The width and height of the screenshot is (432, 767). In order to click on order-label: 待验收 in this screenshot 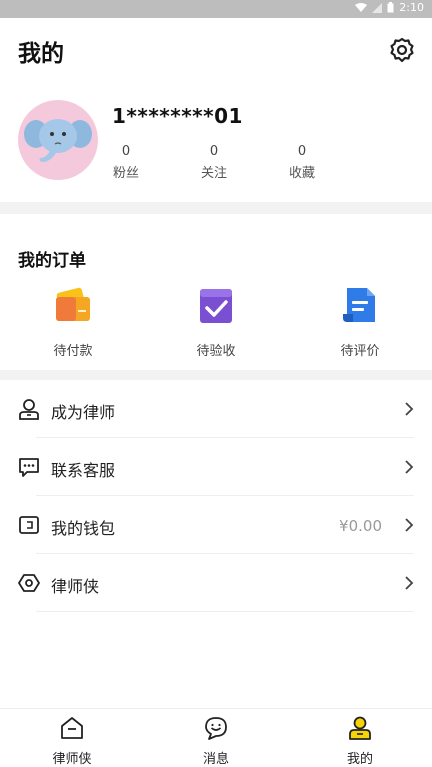, I will do `click(216, 351)`.